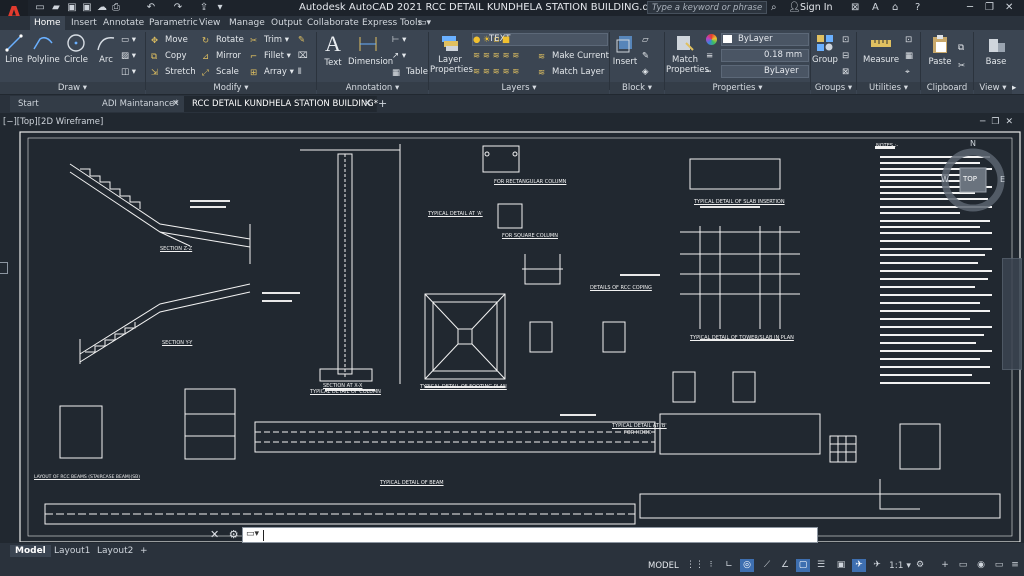 Image resolution: width=1024 pixels, height=576 pixels. Describe the element at coordinates (214, 534) in the screenshot. I see `close-command-icon: ✕` at that location.